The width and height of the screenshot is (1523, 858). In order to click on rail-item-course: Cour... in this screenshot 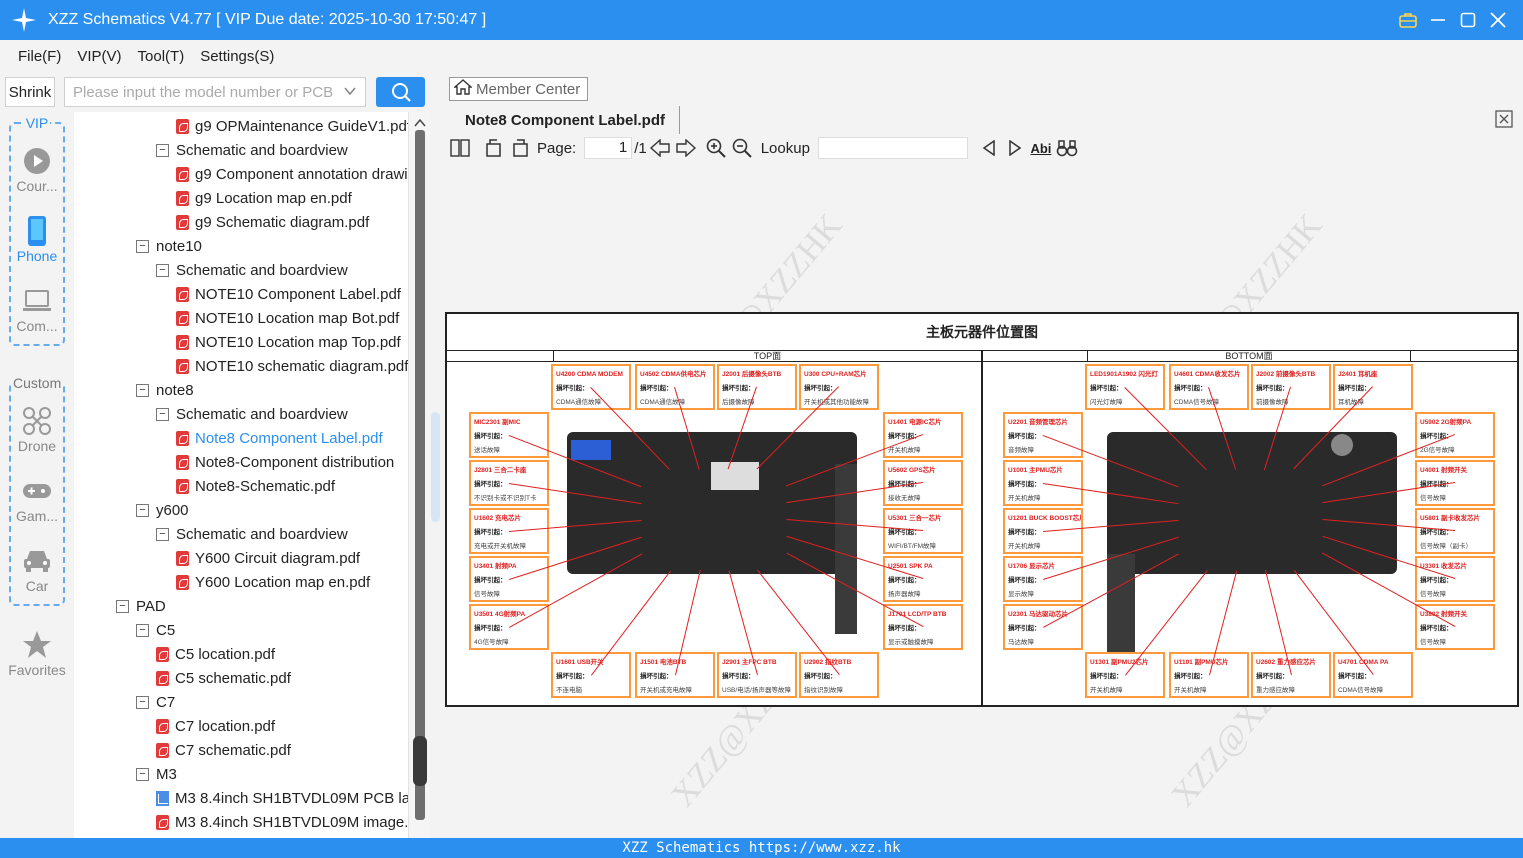, I will do `click(37, 169)`.